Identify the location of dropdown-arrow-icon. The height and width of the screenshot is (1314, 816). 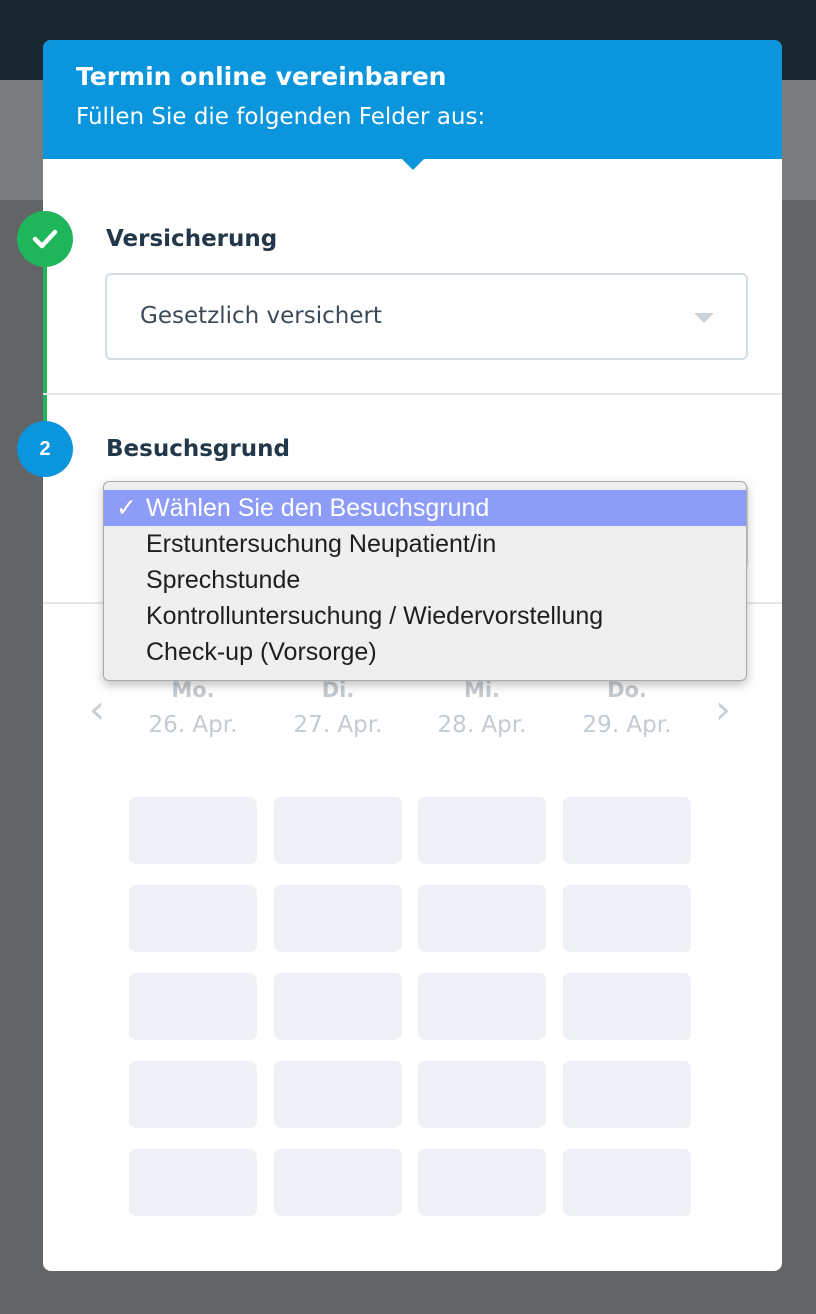
(704, 318).